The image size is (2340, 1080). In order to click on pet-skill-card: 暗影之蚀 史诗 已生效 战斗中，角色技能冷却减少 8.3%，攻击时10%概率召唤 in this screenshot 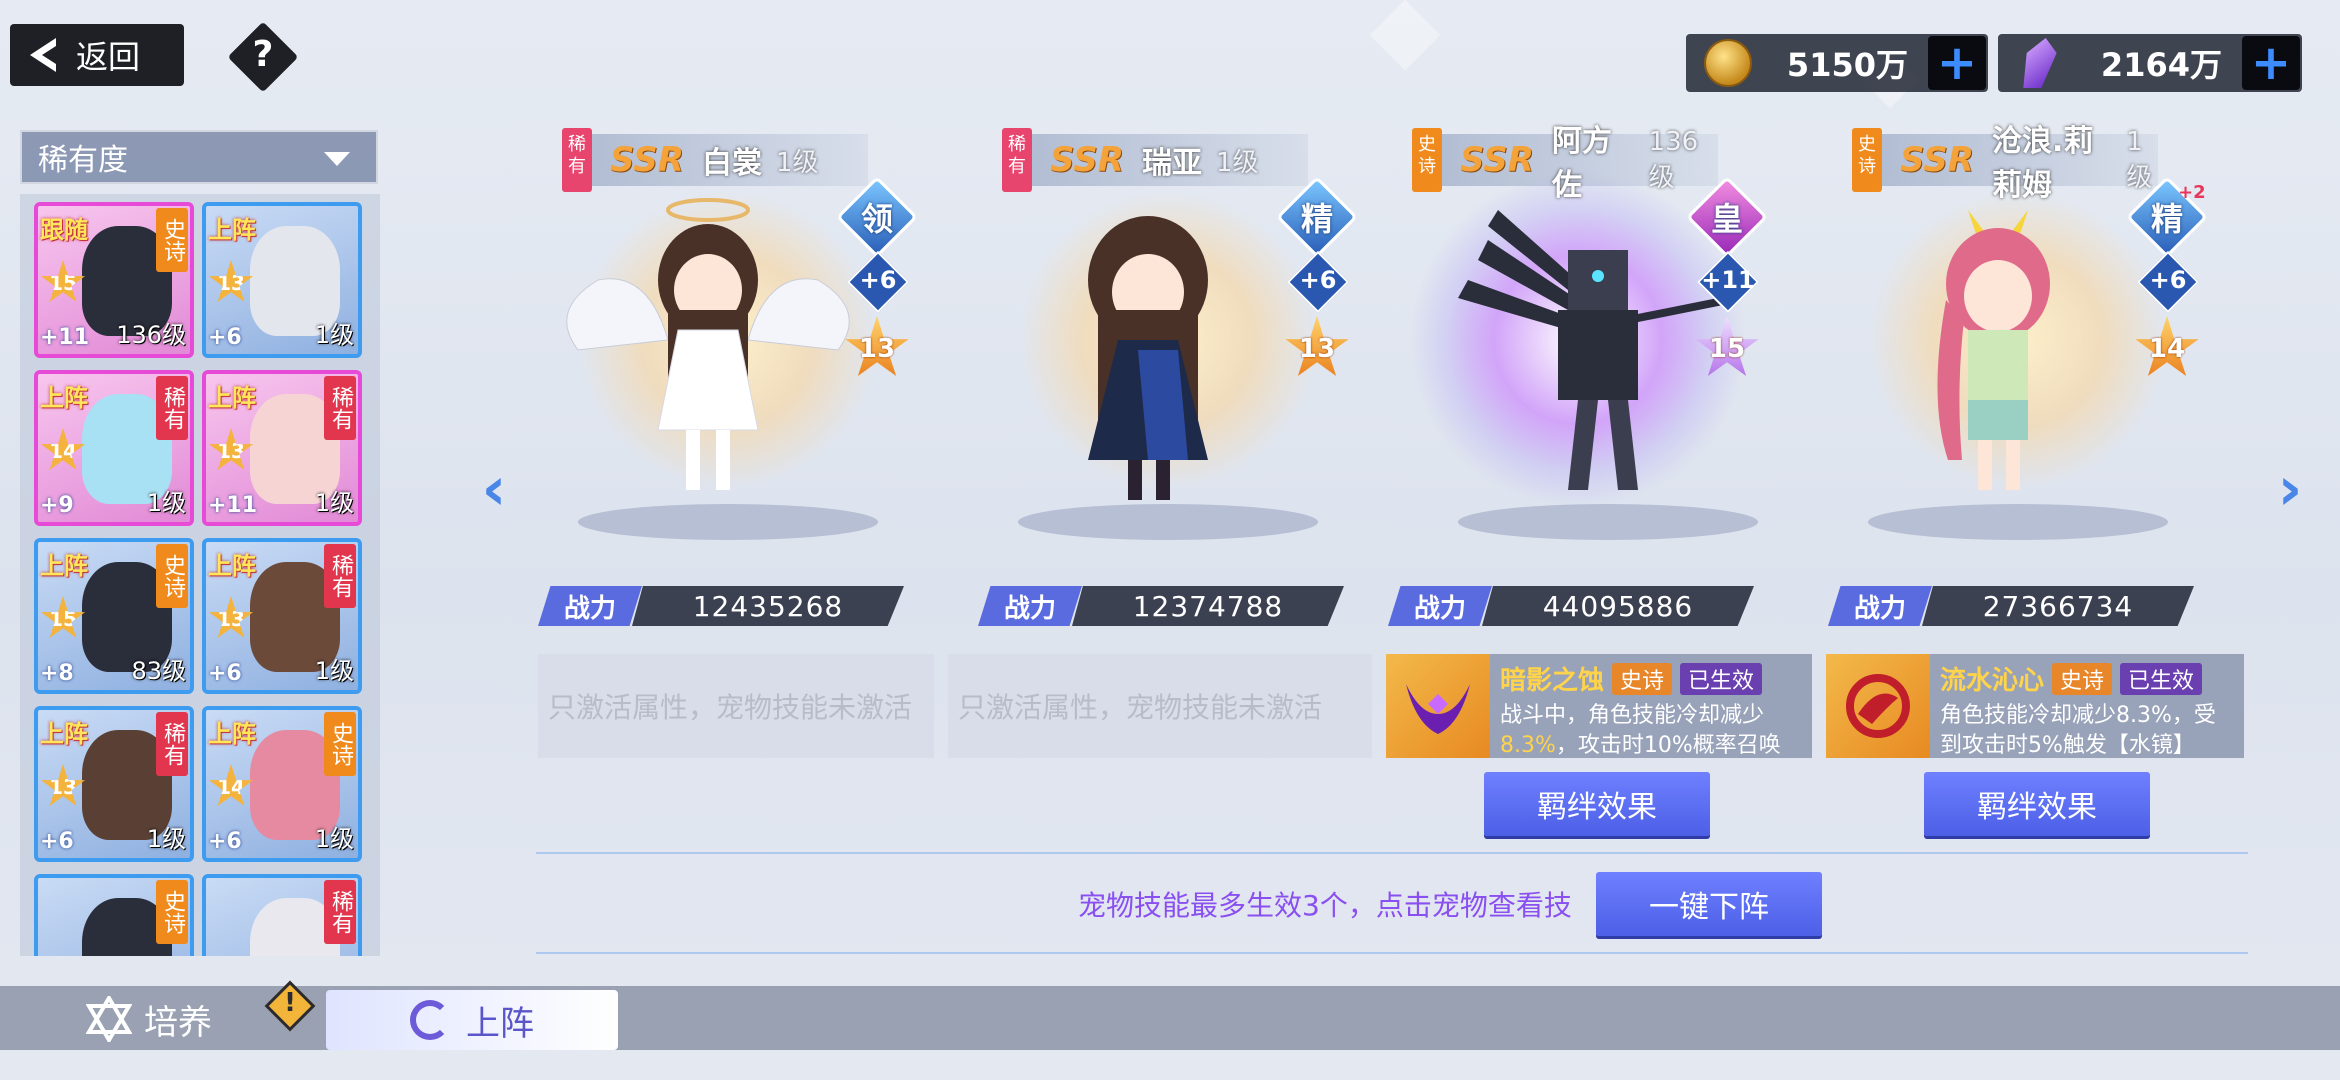, I will do `click(1599, 706)`.